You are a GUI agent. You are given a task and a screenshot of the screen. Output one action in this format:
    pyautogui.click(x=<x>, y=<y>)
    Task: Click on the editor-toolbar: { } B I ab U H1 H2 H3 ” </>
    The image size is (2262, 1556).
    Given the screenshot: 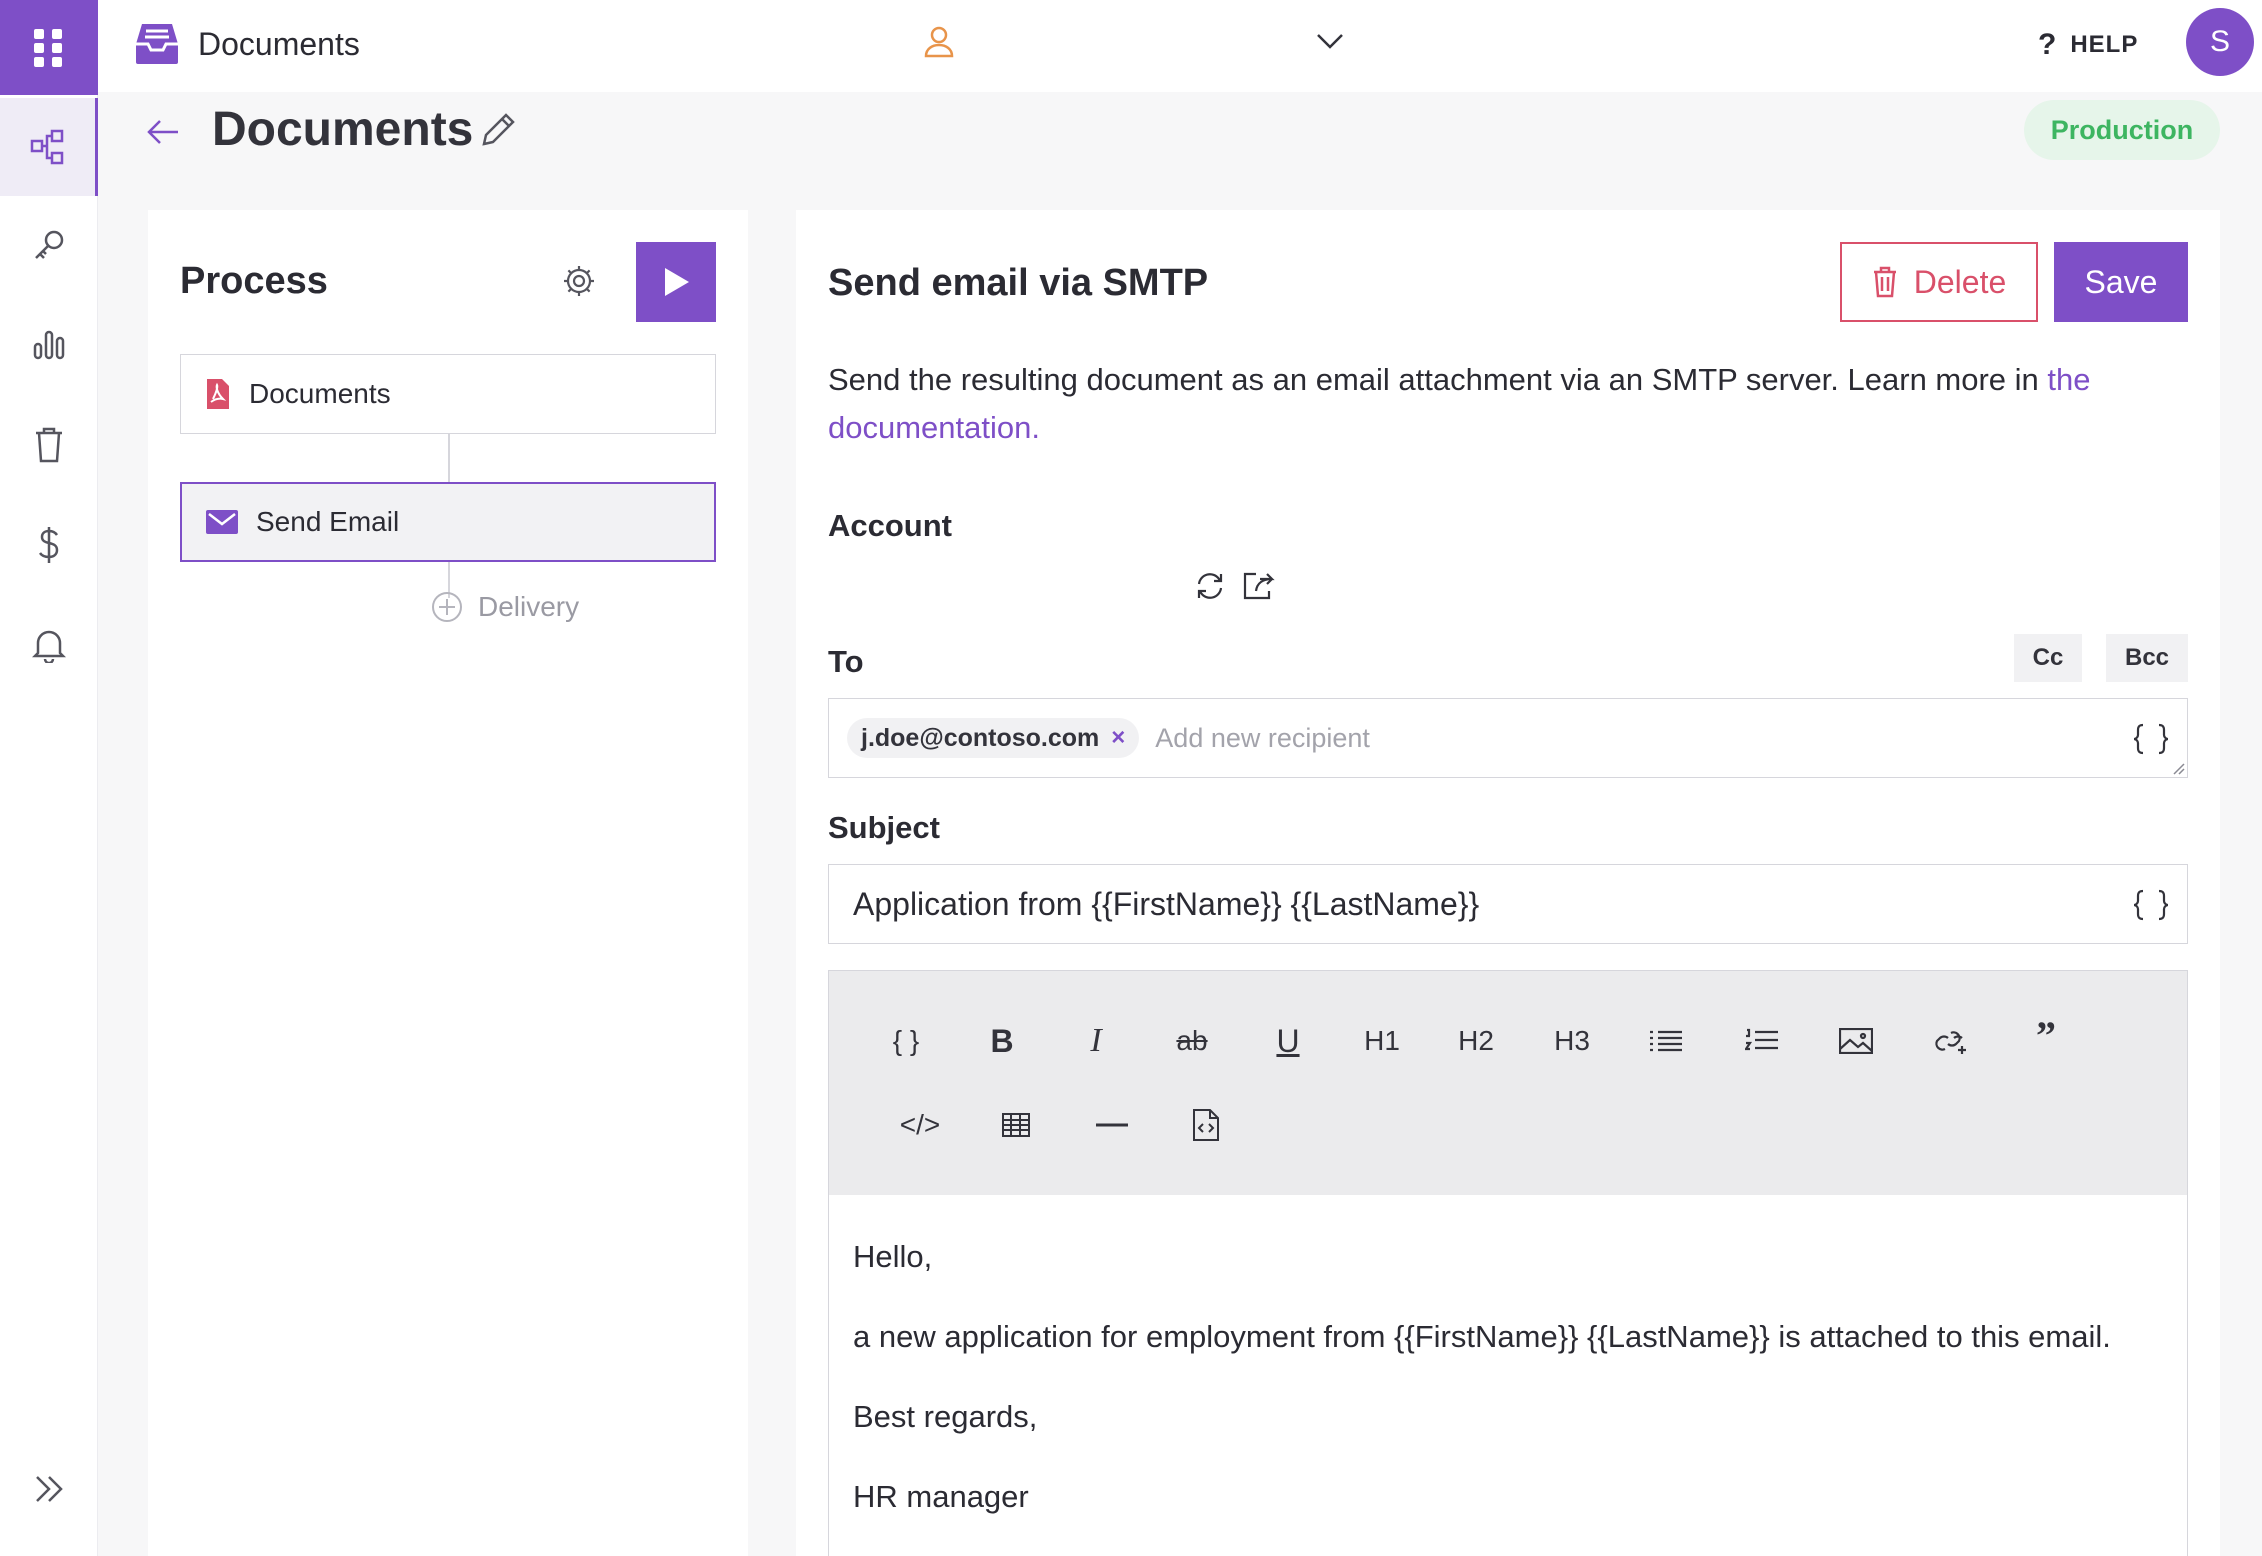 What is the action you would take?
    pyautogui.click(x=1508, y=1083)
    